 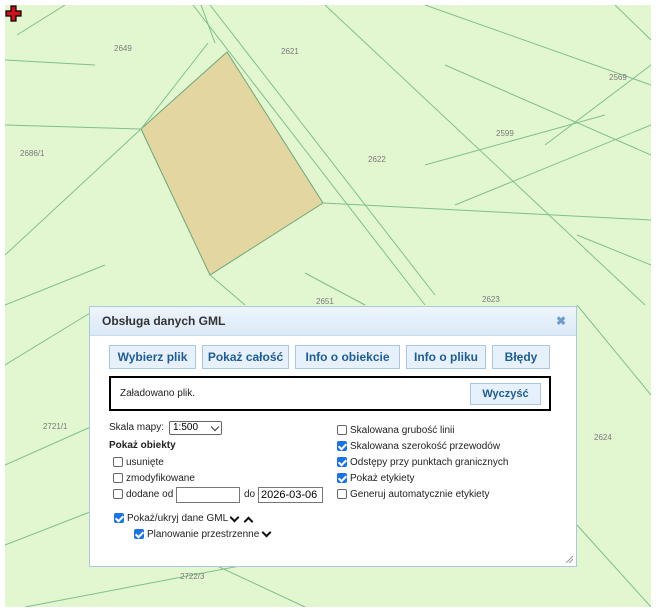 I want to click on parcel-label: 2569, so click(x=618, y=77).